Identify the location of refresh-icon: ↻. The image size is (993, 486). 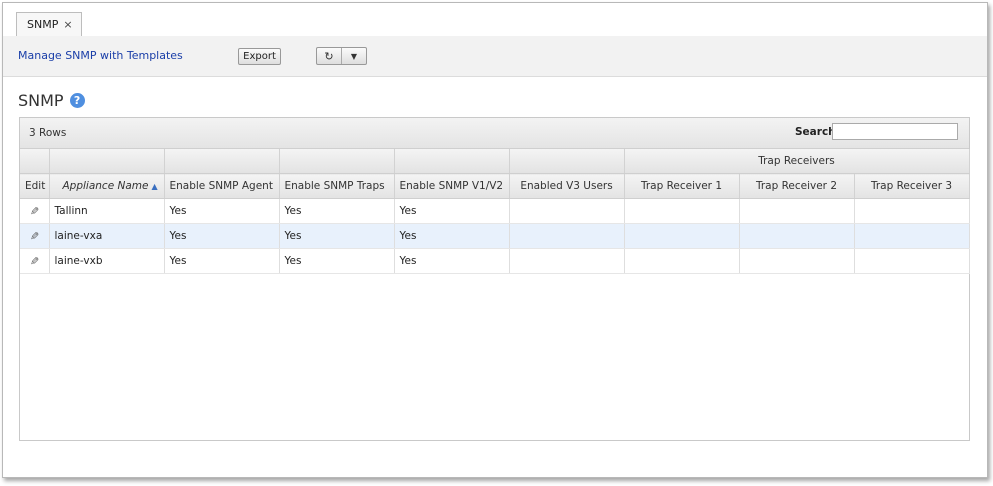
(329, 56).